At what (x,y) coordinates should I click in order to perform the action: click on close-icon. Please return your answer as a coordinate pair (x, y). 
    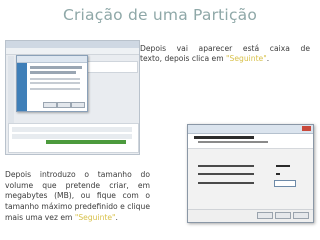
    Looking at the image, I should click on (306, 128).